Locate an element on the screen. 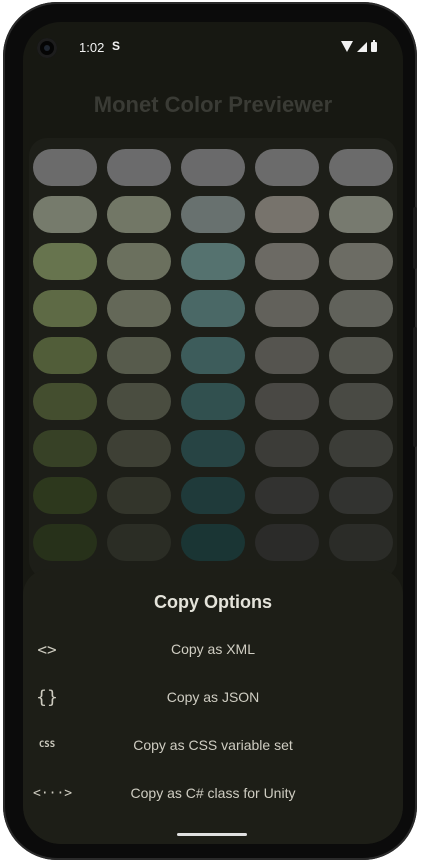 This screenshot has width=422, height=863. copy-xml-label: Copy as XML is located at coordinates (213, 649).